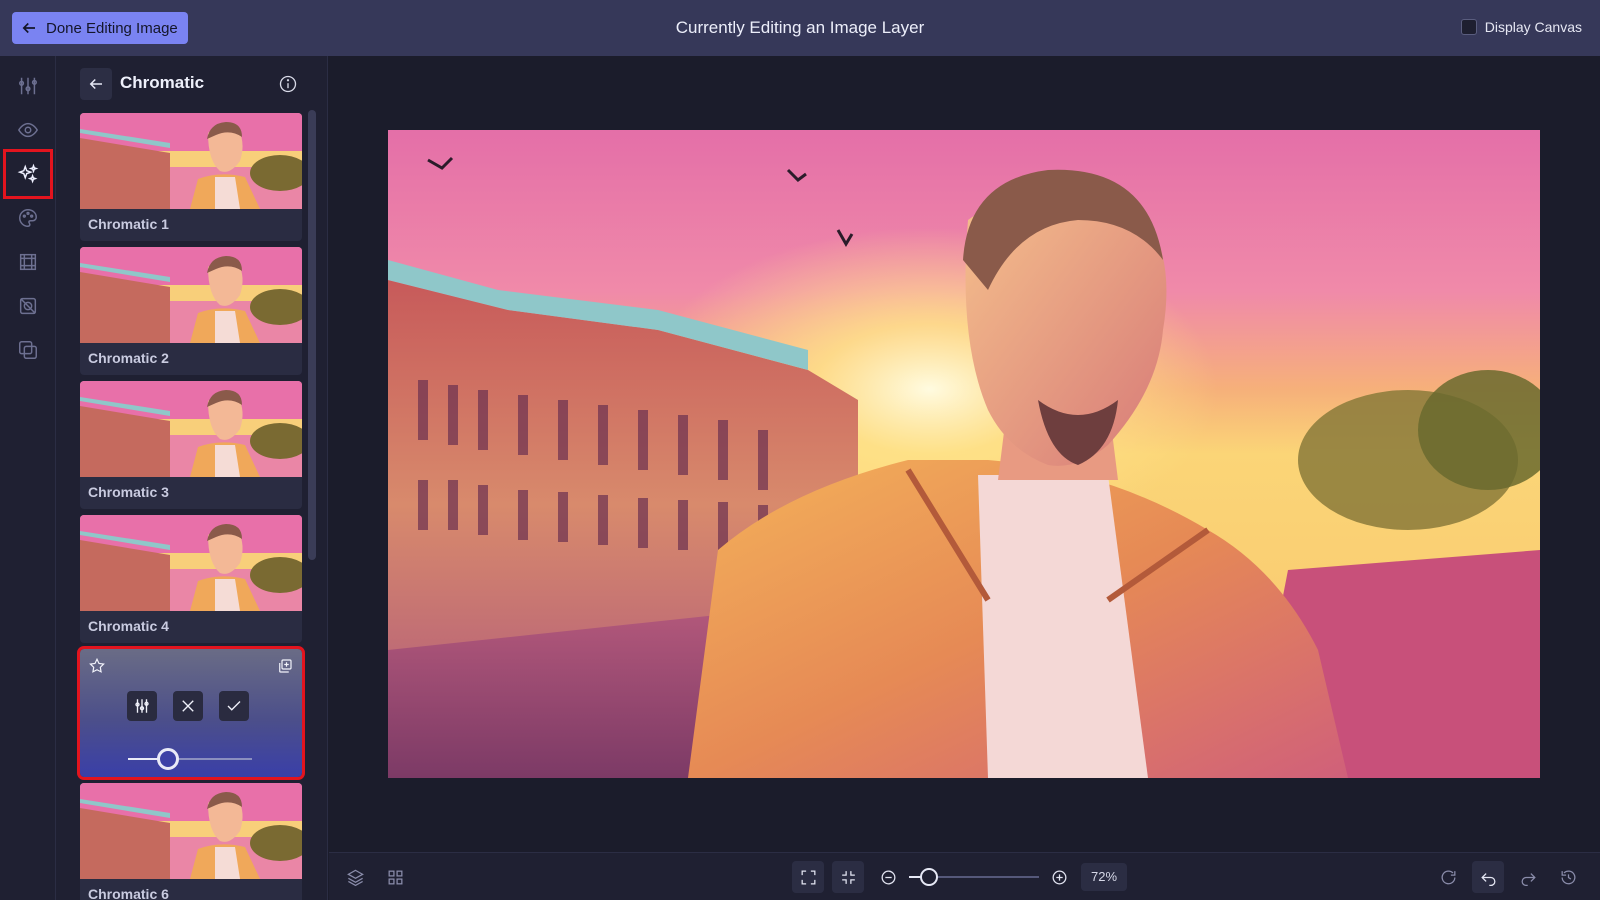  I want to click on done-editing-label: Done Editing Image, so click(112, 28).